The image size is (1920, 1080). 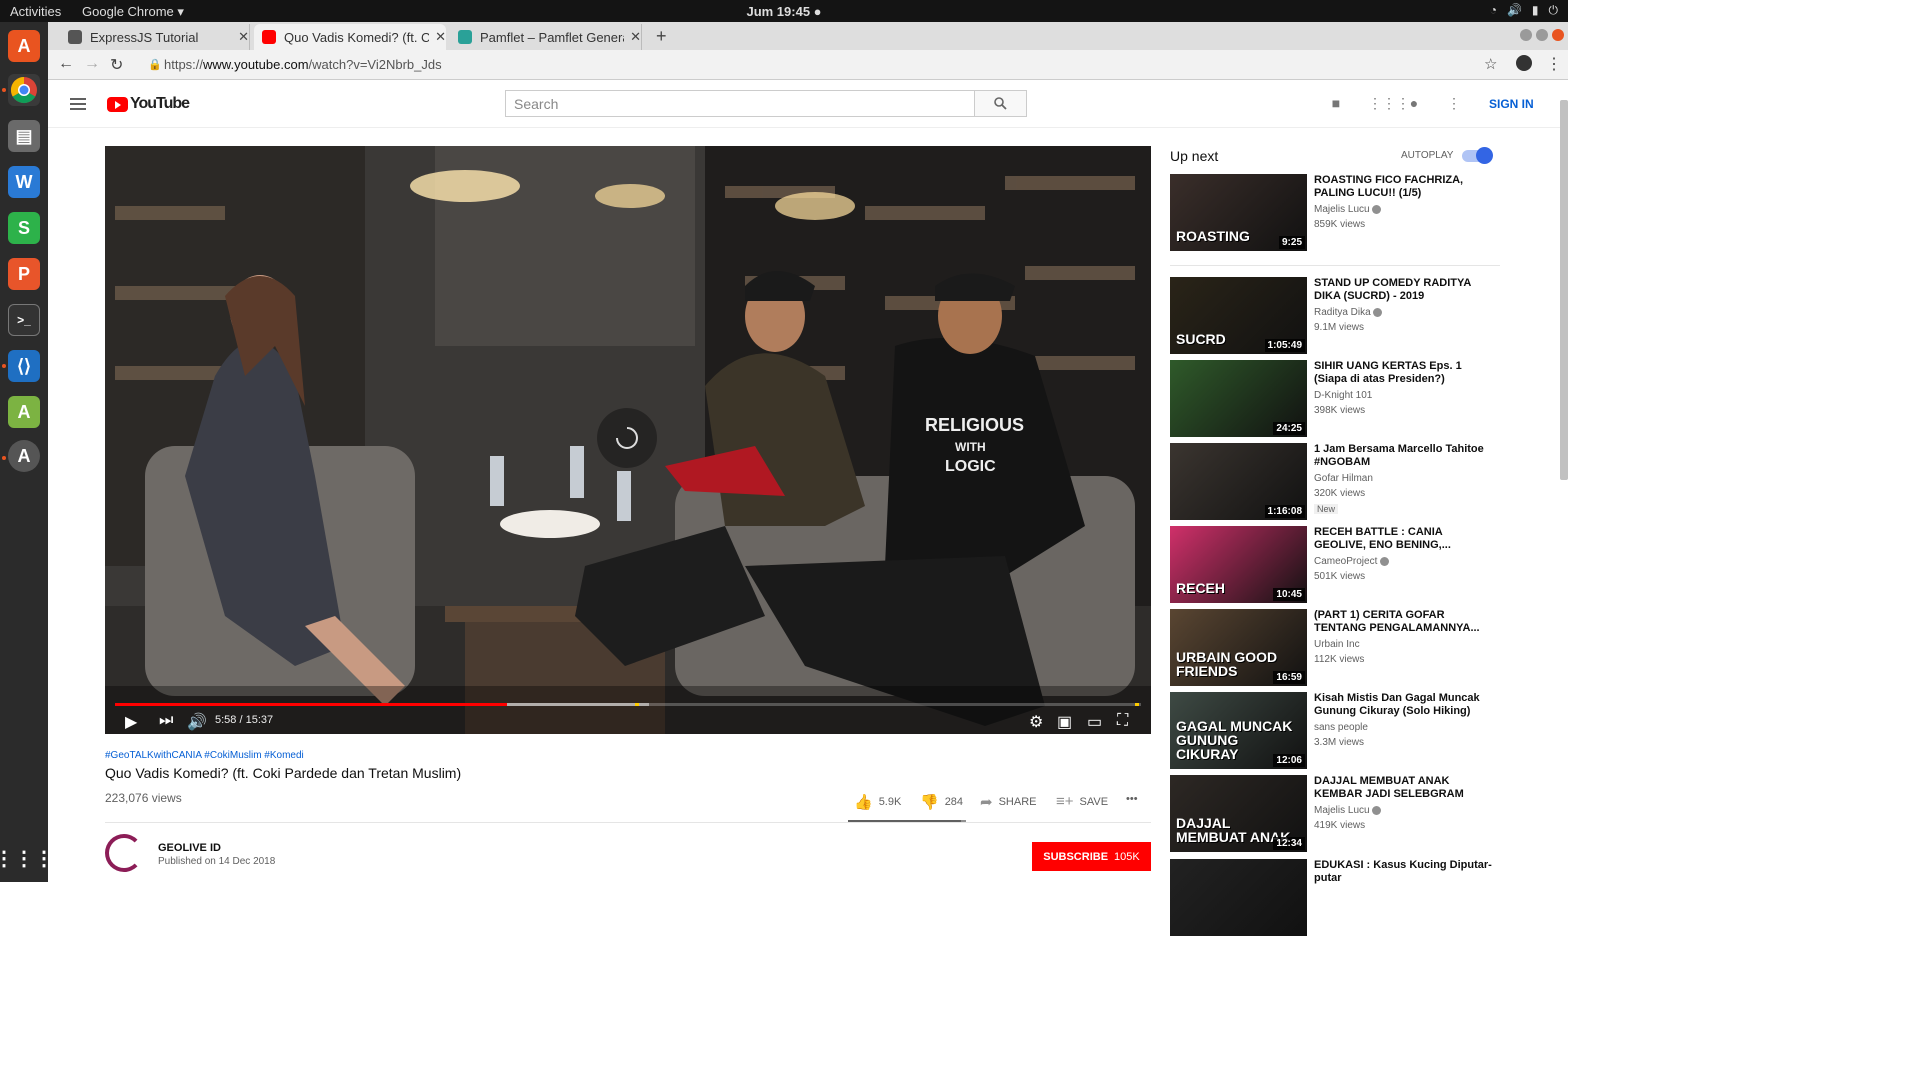 I want to click on more-actions-button: •••, so click(x=1132, y=799).